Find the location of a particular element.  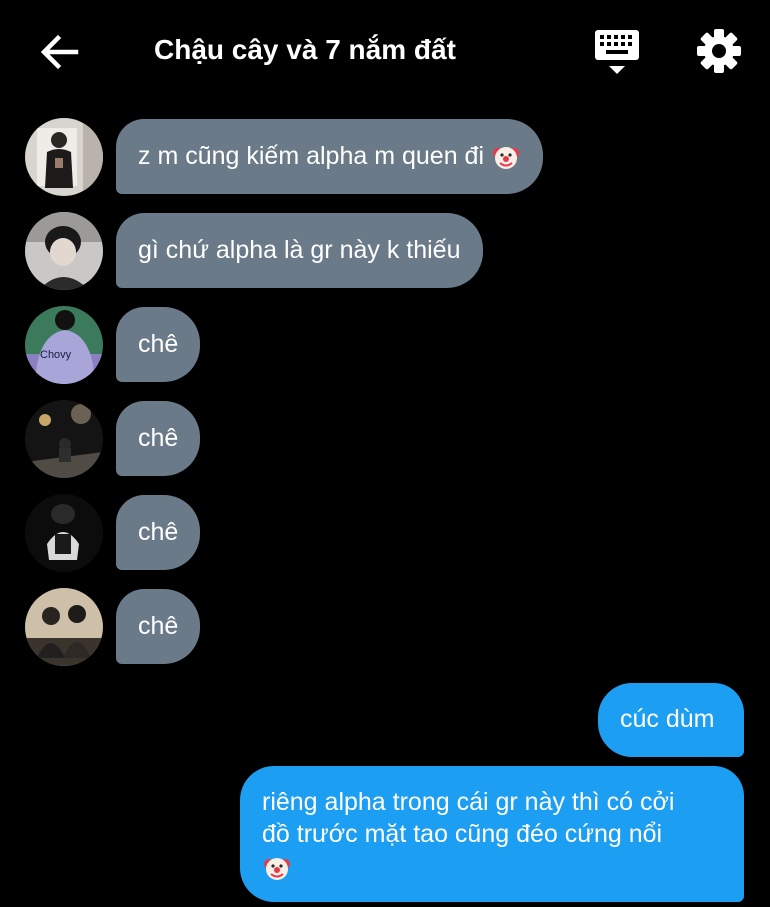

message-text: z m cũng kiếm alpha m quen đi is located at coordinates (311, 156).